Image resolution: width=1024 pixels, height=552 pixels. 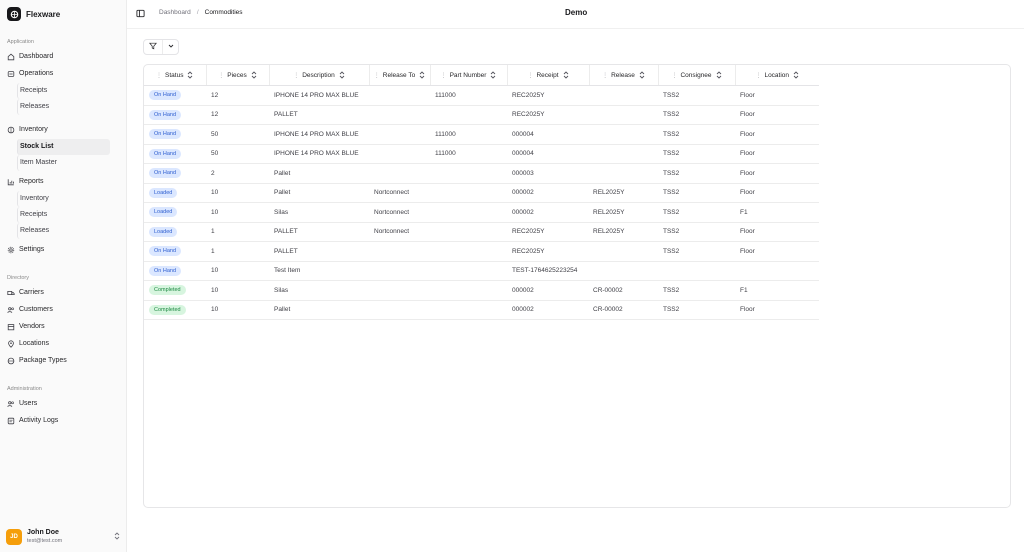 I want to click on cell-text: REL2025Y, so click(x=609, y=232).